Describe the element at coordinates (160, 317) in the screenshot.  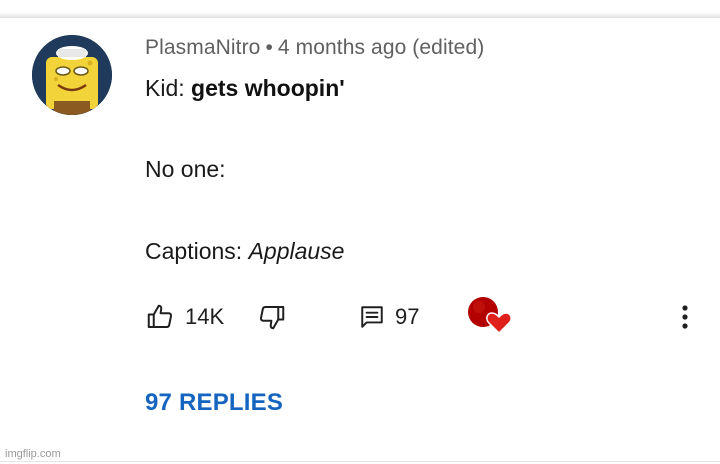
I see `thumbs-up-icon` at that location.